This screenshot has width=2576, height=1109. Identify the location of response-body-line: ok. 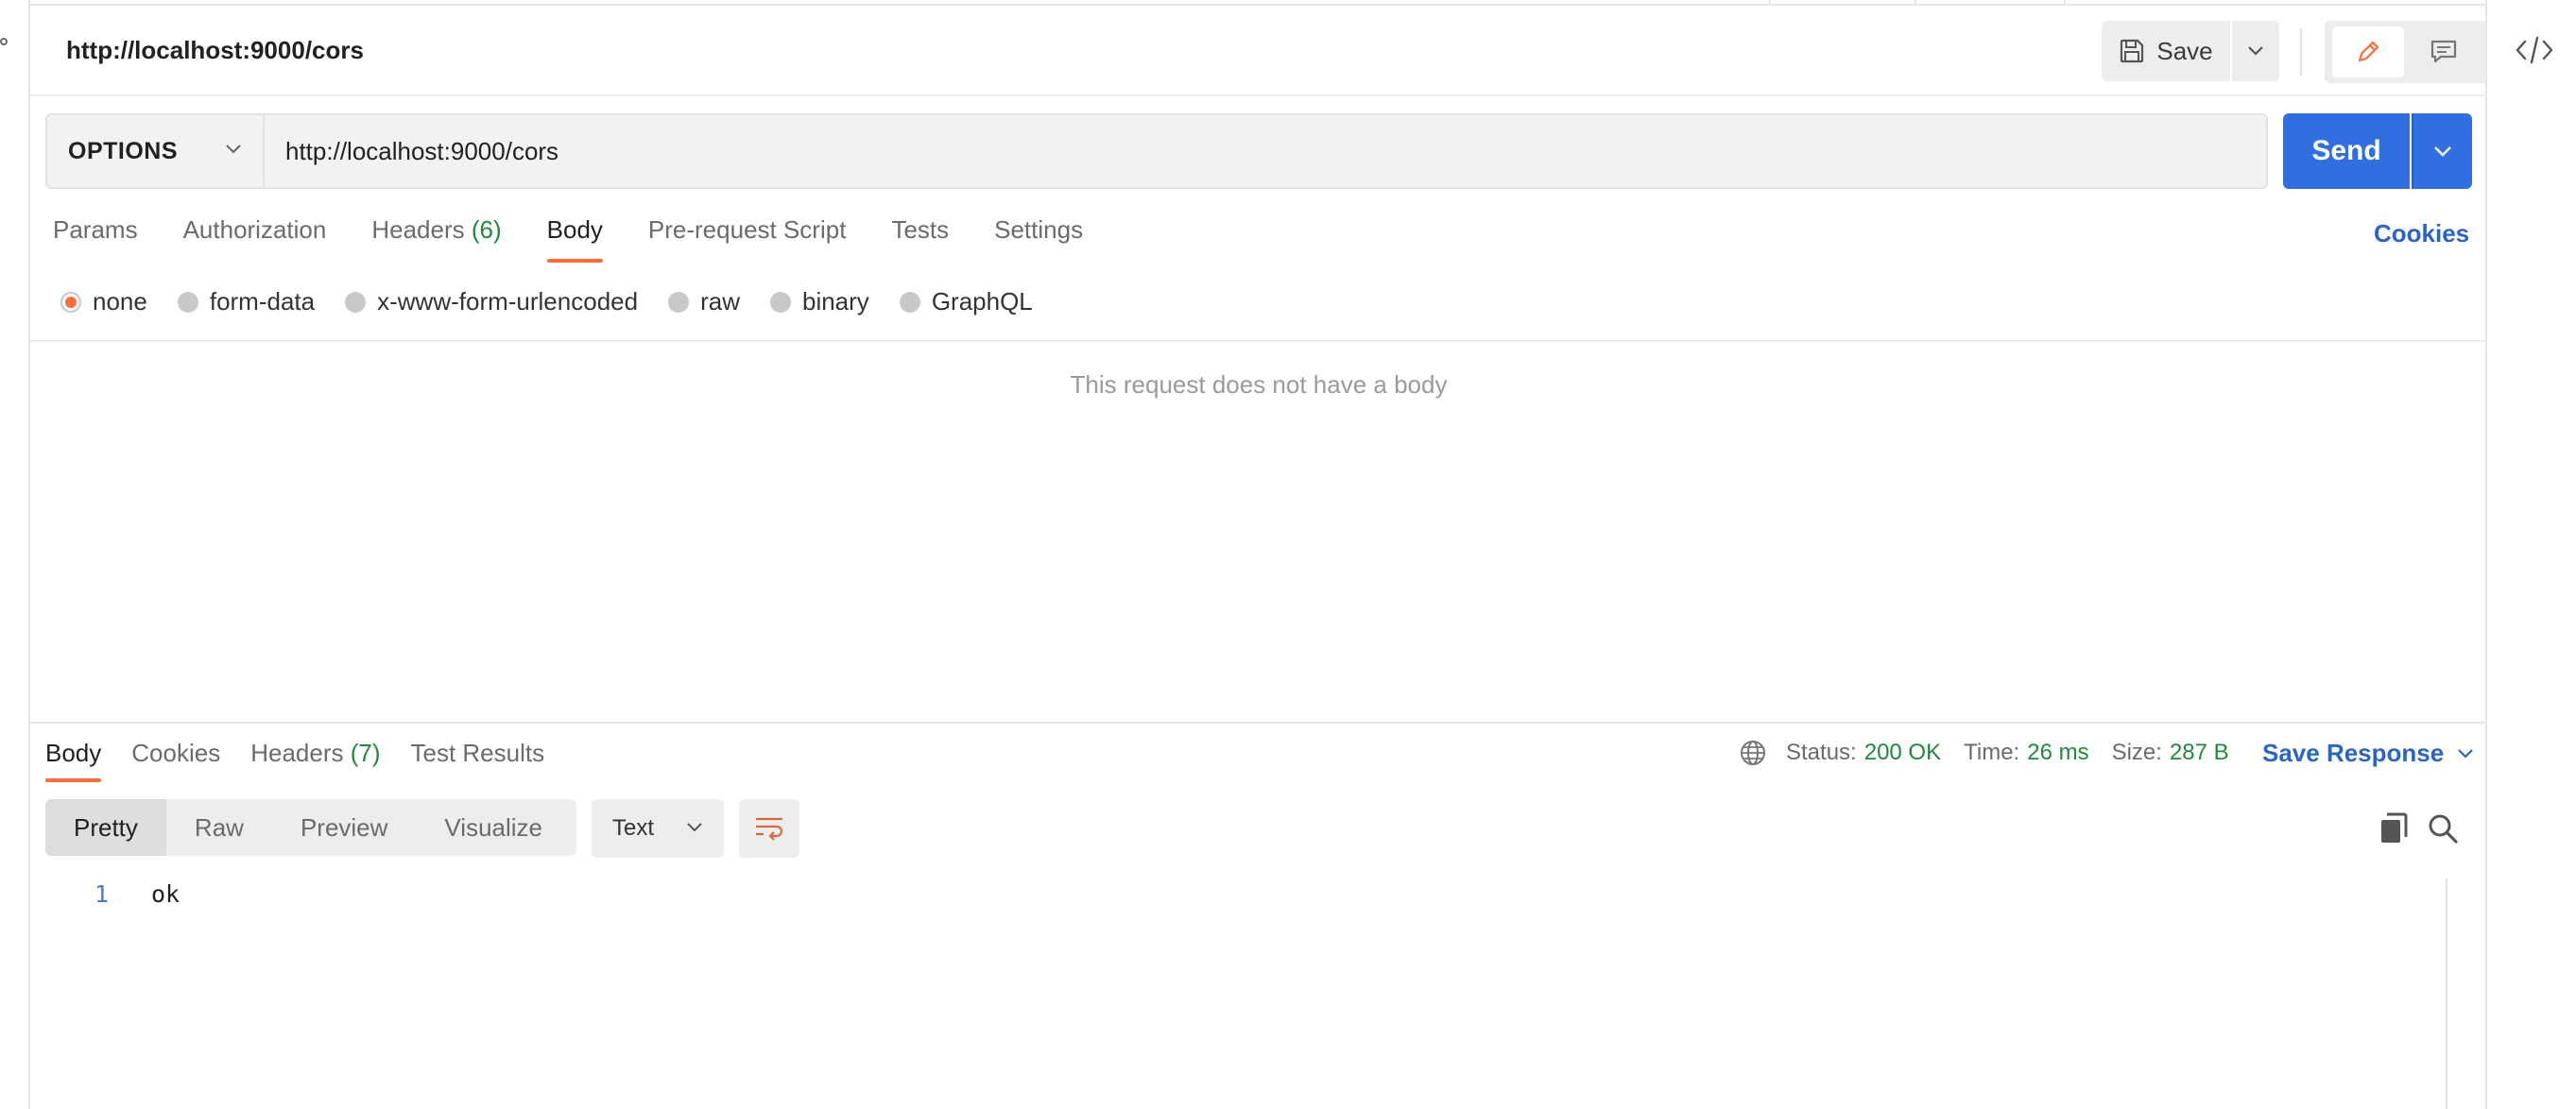
(165, 894).